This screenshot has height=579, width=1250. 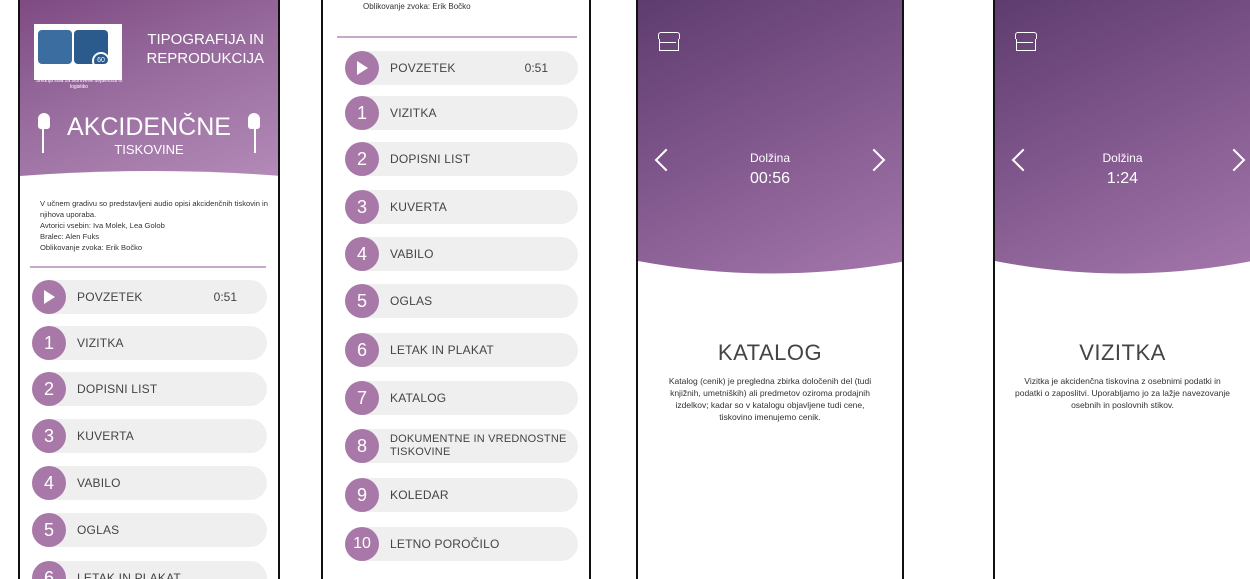 What do you see at coordinates (149, 149) in the screenshot?
I see `page-subtitle: TISKOVINE` at bounding box center [149, 149].